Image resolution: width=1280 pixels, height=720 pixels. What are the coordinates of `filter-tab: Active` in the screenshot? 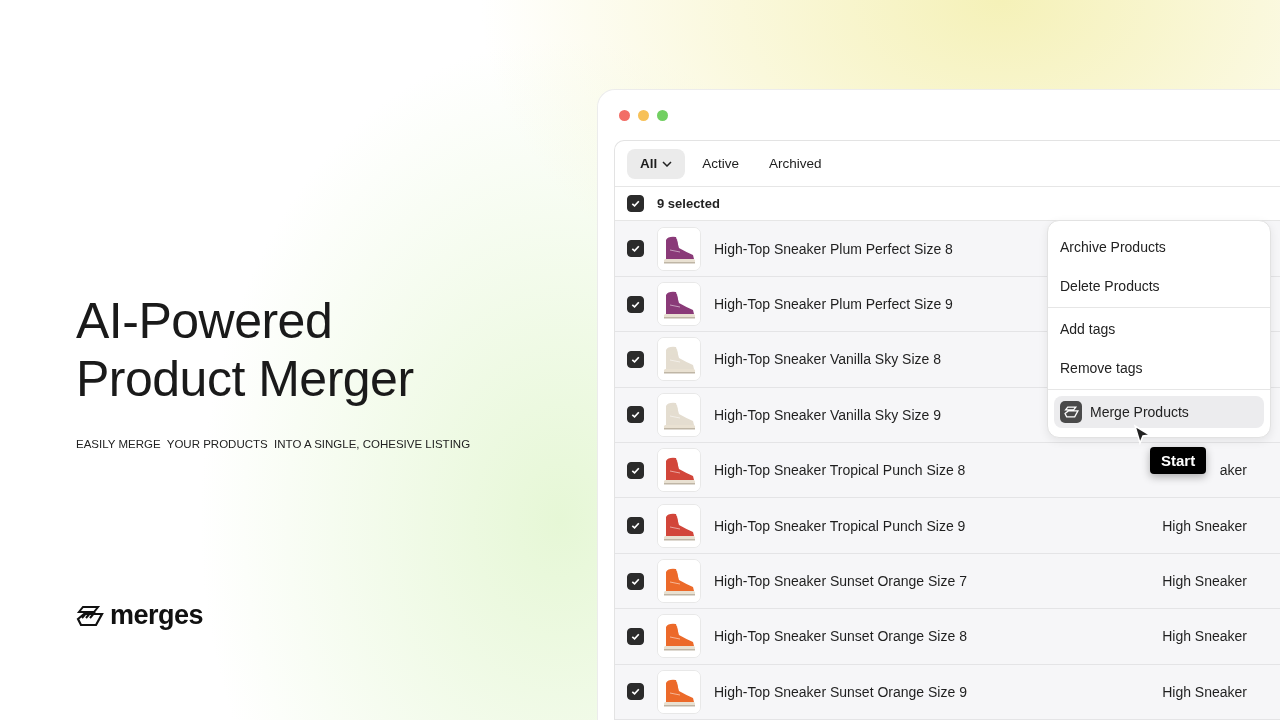 It's located at (721, 164).